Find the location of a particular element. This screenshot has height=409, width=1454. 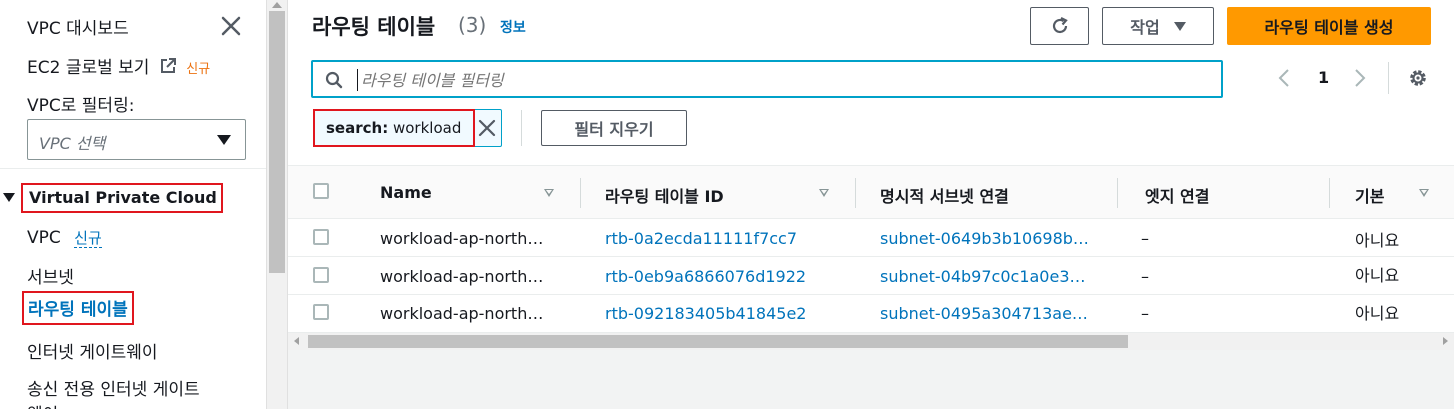

text-cursor is located at coordinates (357, 80).